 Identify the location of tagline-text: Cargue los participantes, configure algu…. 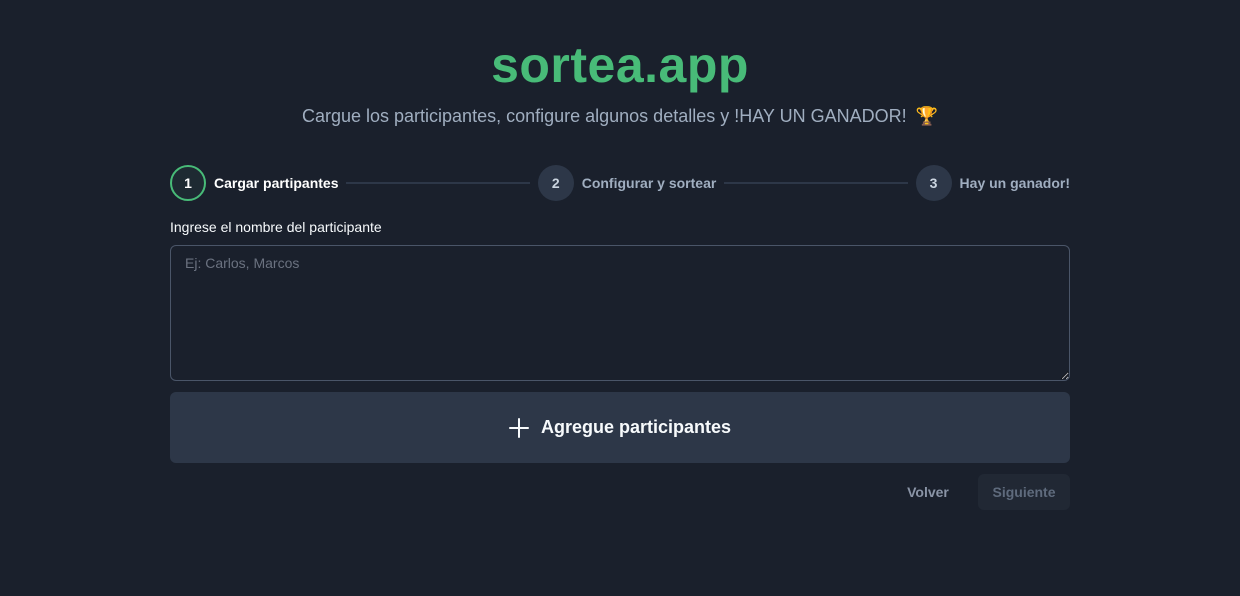
(604, 116).